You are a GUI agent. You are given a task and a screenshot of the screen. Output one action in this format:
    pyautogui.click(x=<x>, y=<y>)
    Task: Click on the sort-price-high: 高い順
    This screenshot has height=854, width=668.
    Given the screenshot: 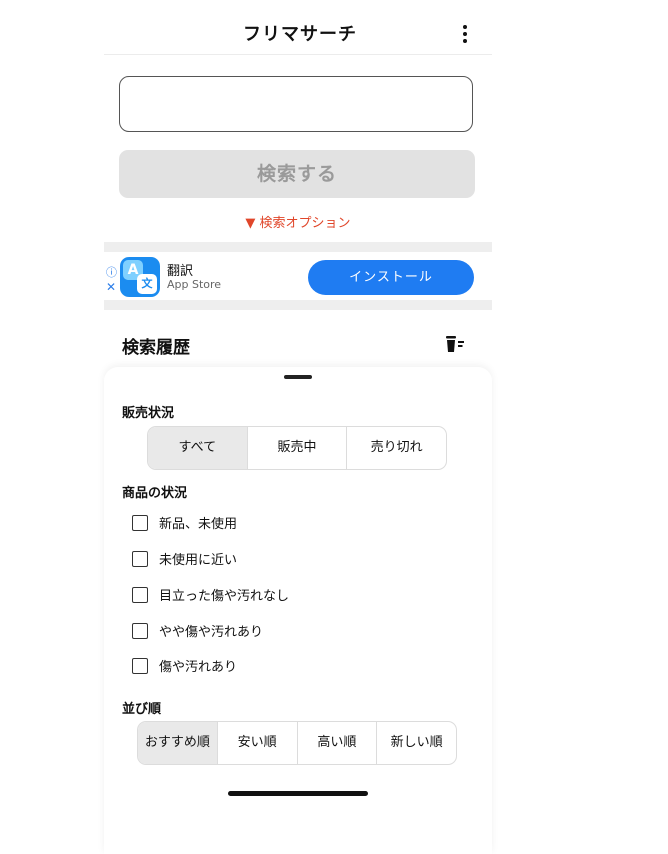 What is the action you would take?
    pyautogui.click(x=336, y=743)
    